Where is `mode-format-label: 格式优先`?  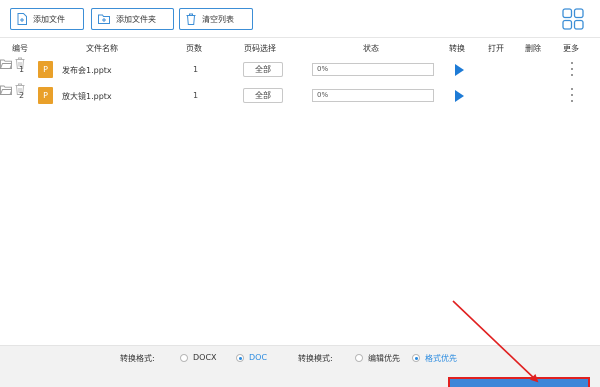
mode-format-label: 格式优先 is located at coordinates (441, 358).